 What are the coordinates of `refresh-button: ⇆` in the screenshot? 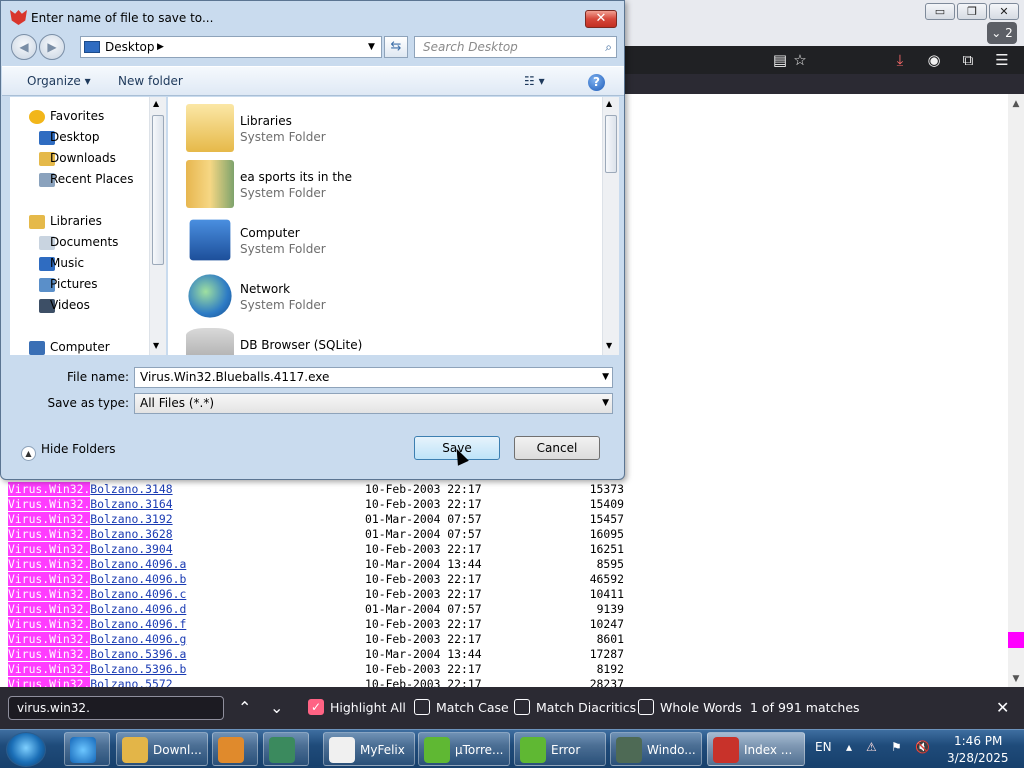 It's located at (396, 47).